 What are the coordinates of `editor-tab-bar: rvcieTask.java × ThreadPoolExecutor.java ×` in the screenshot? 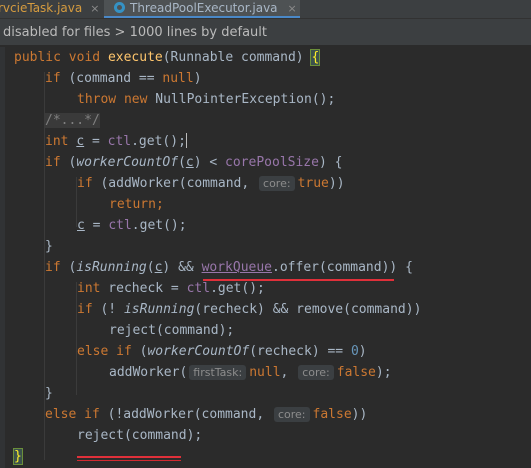 It's located at (265, 9).